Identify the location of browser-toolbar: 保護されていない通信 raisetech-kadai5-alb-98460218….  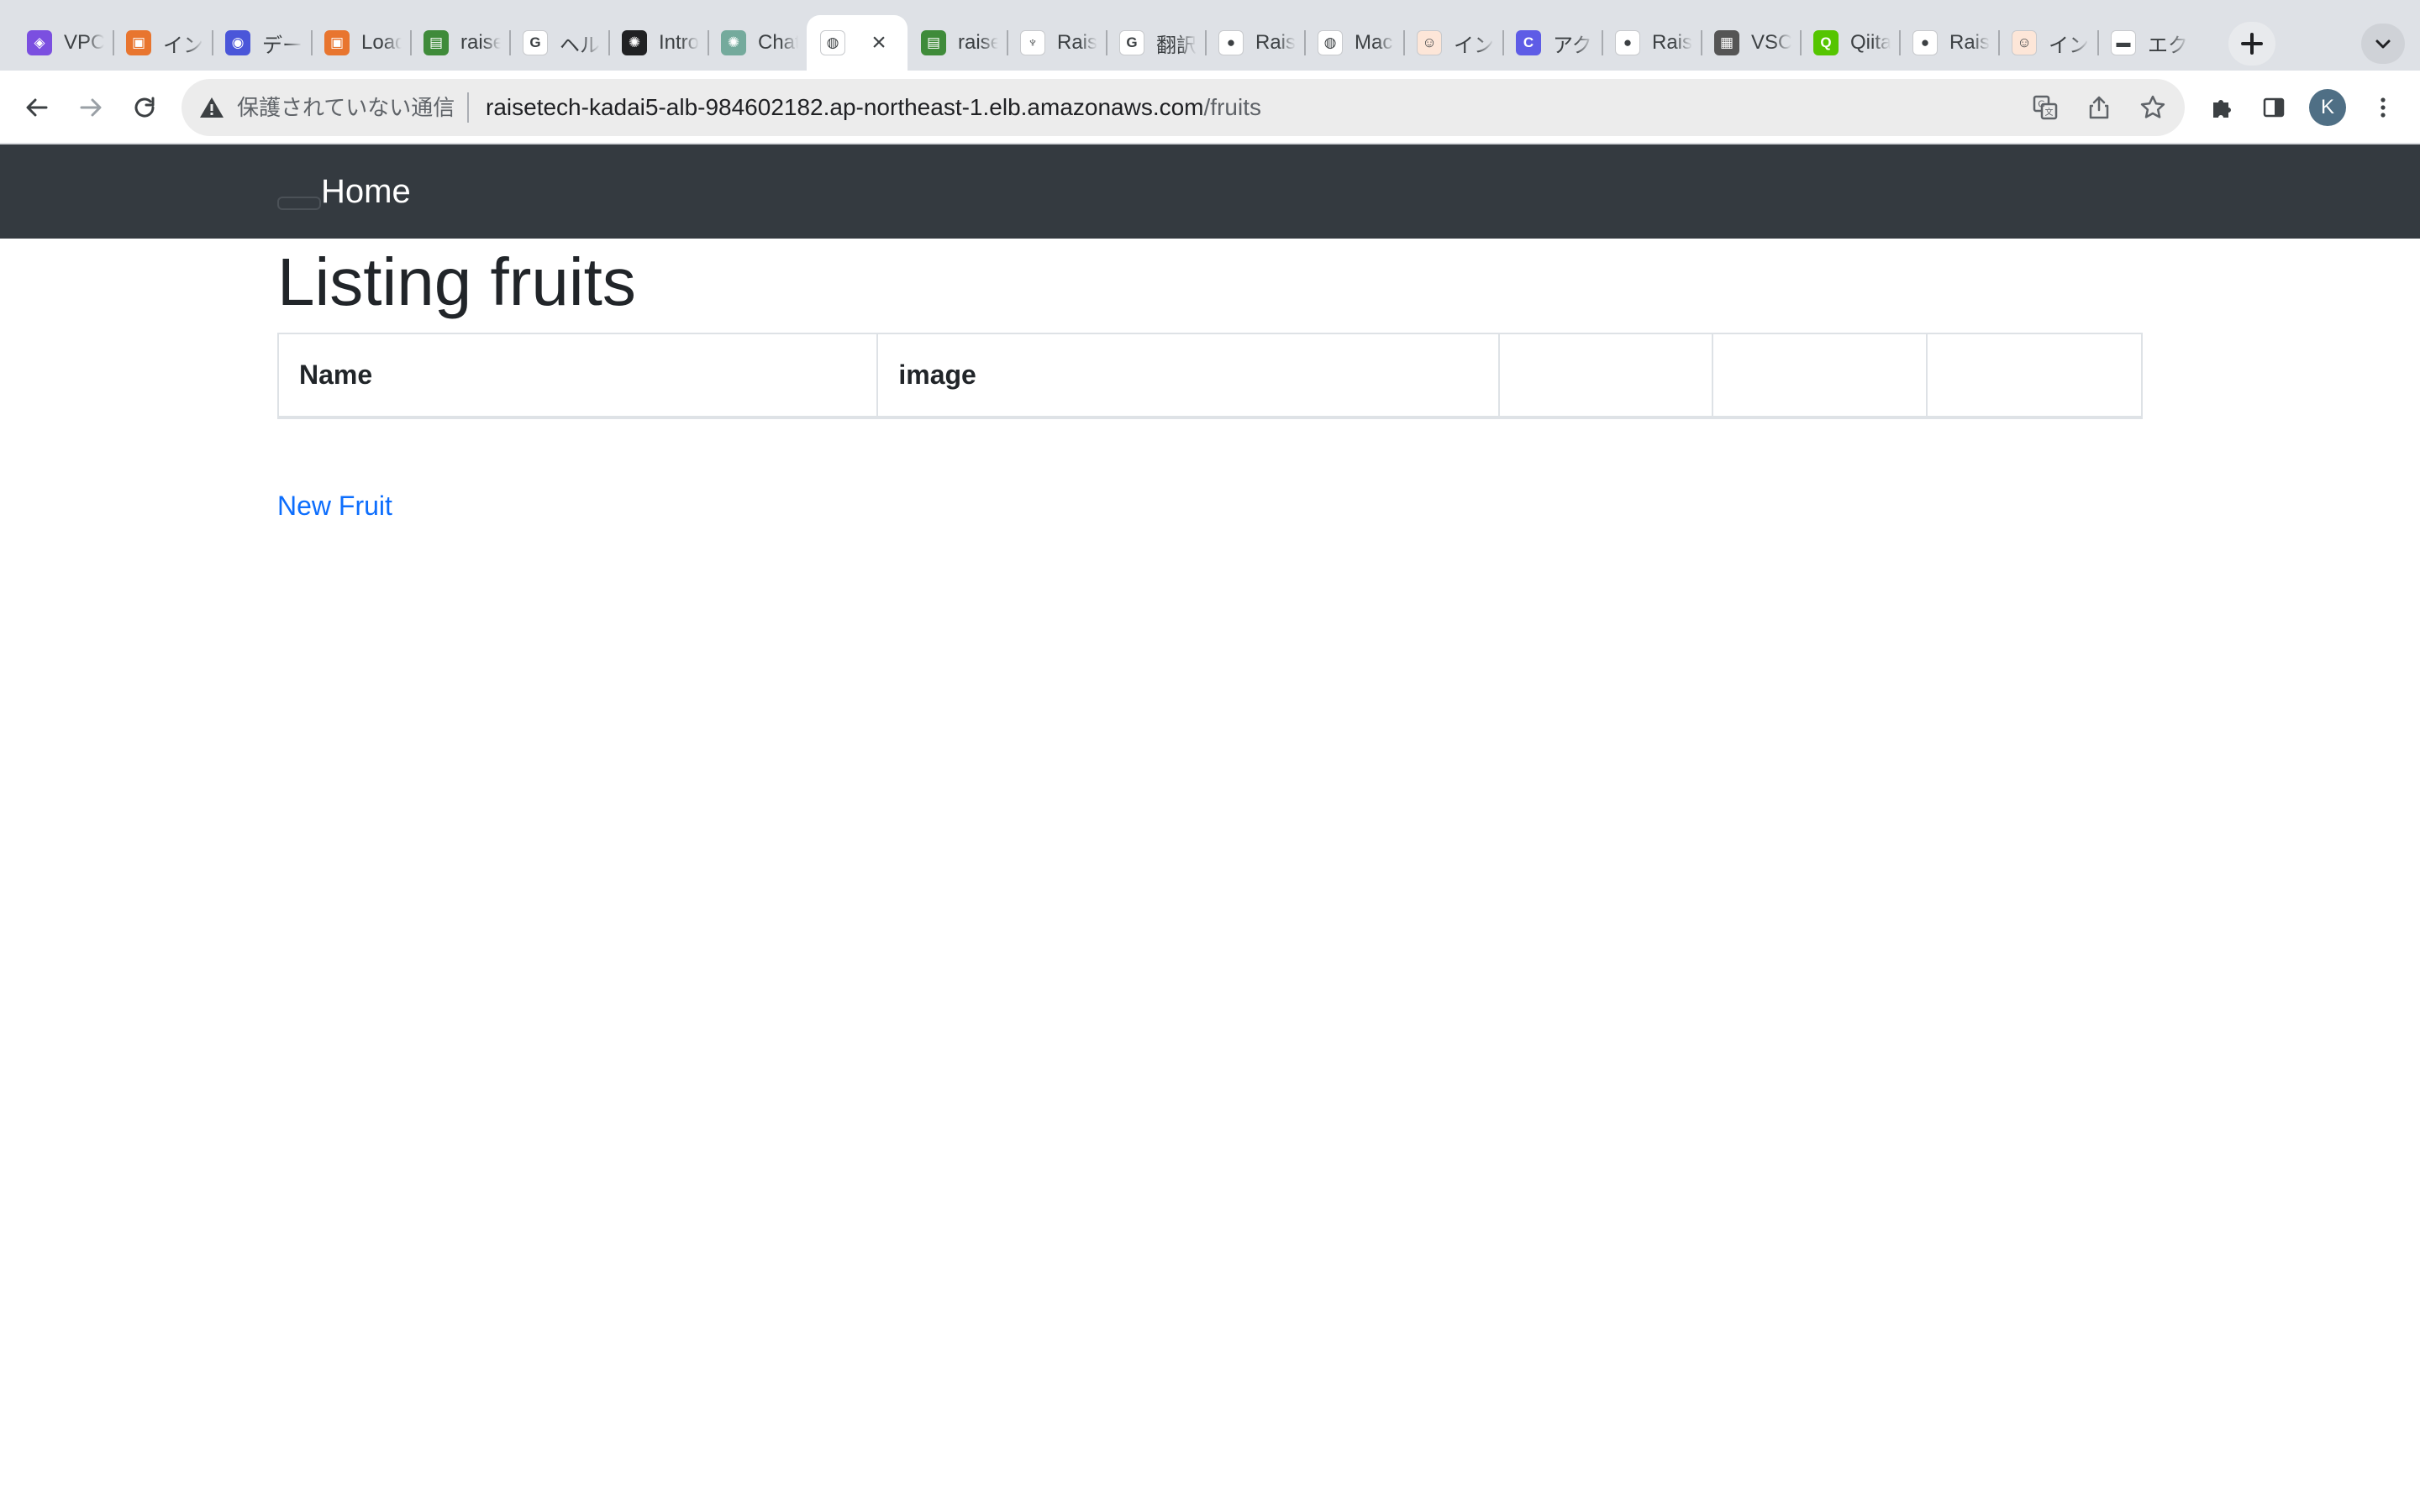
(1210, 107).